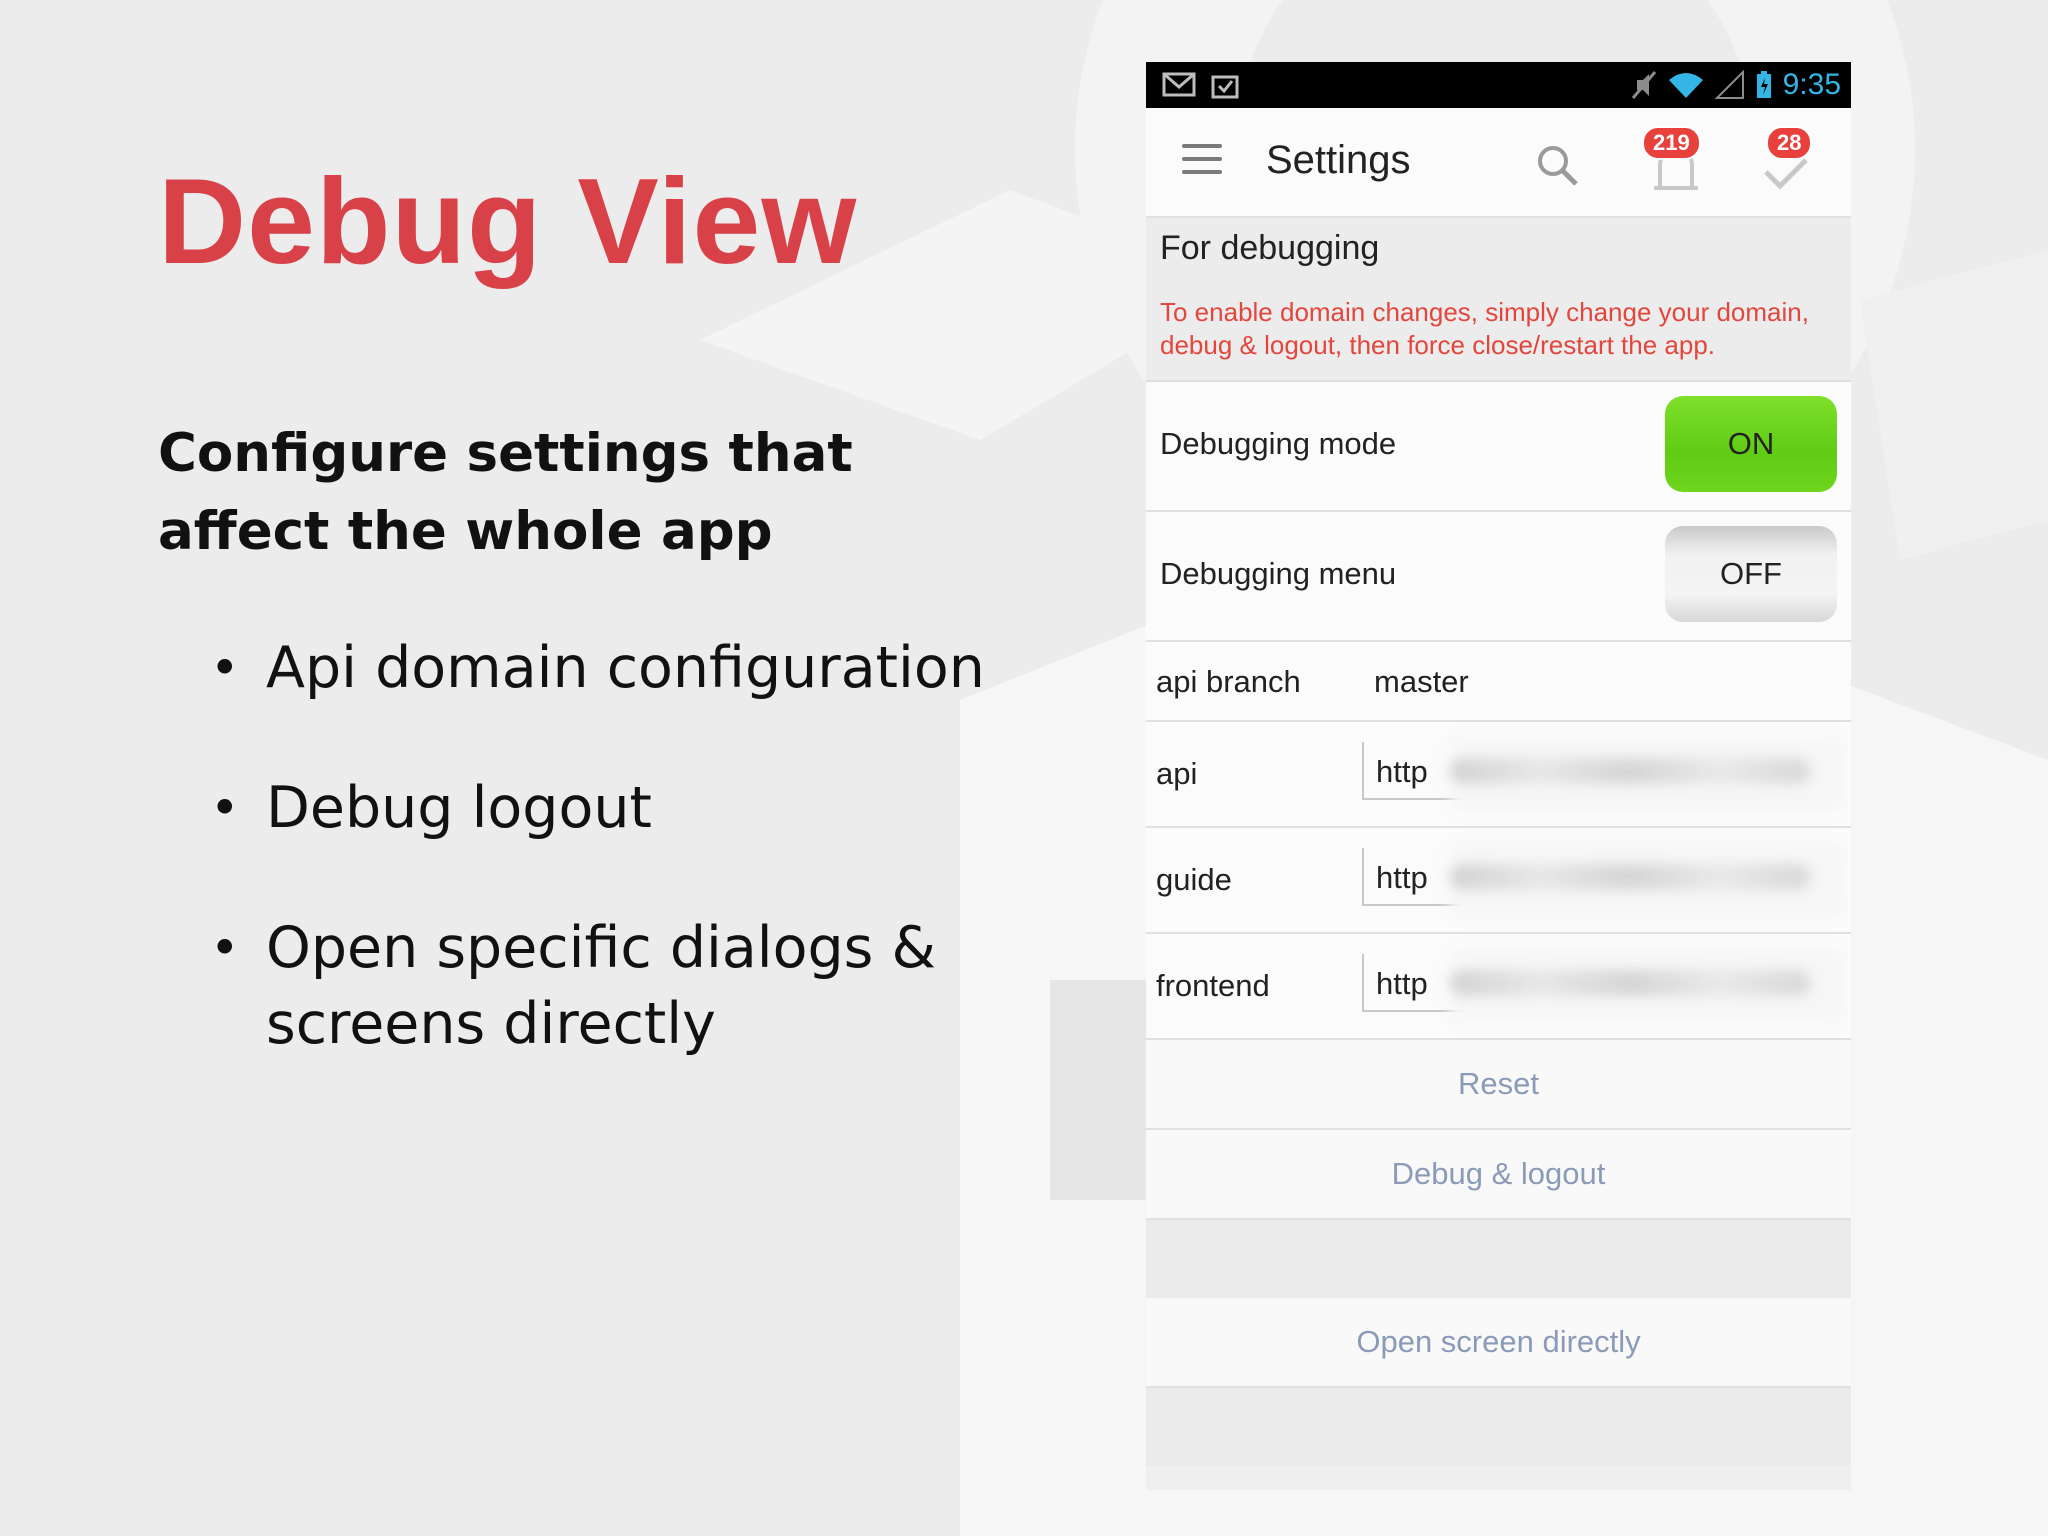 The image size is (2048, 1536). What do you see at coordinates (1498, 1085) in the screenshot?
I see `reset-button: Reset` at bounding box center [1498, 1085].